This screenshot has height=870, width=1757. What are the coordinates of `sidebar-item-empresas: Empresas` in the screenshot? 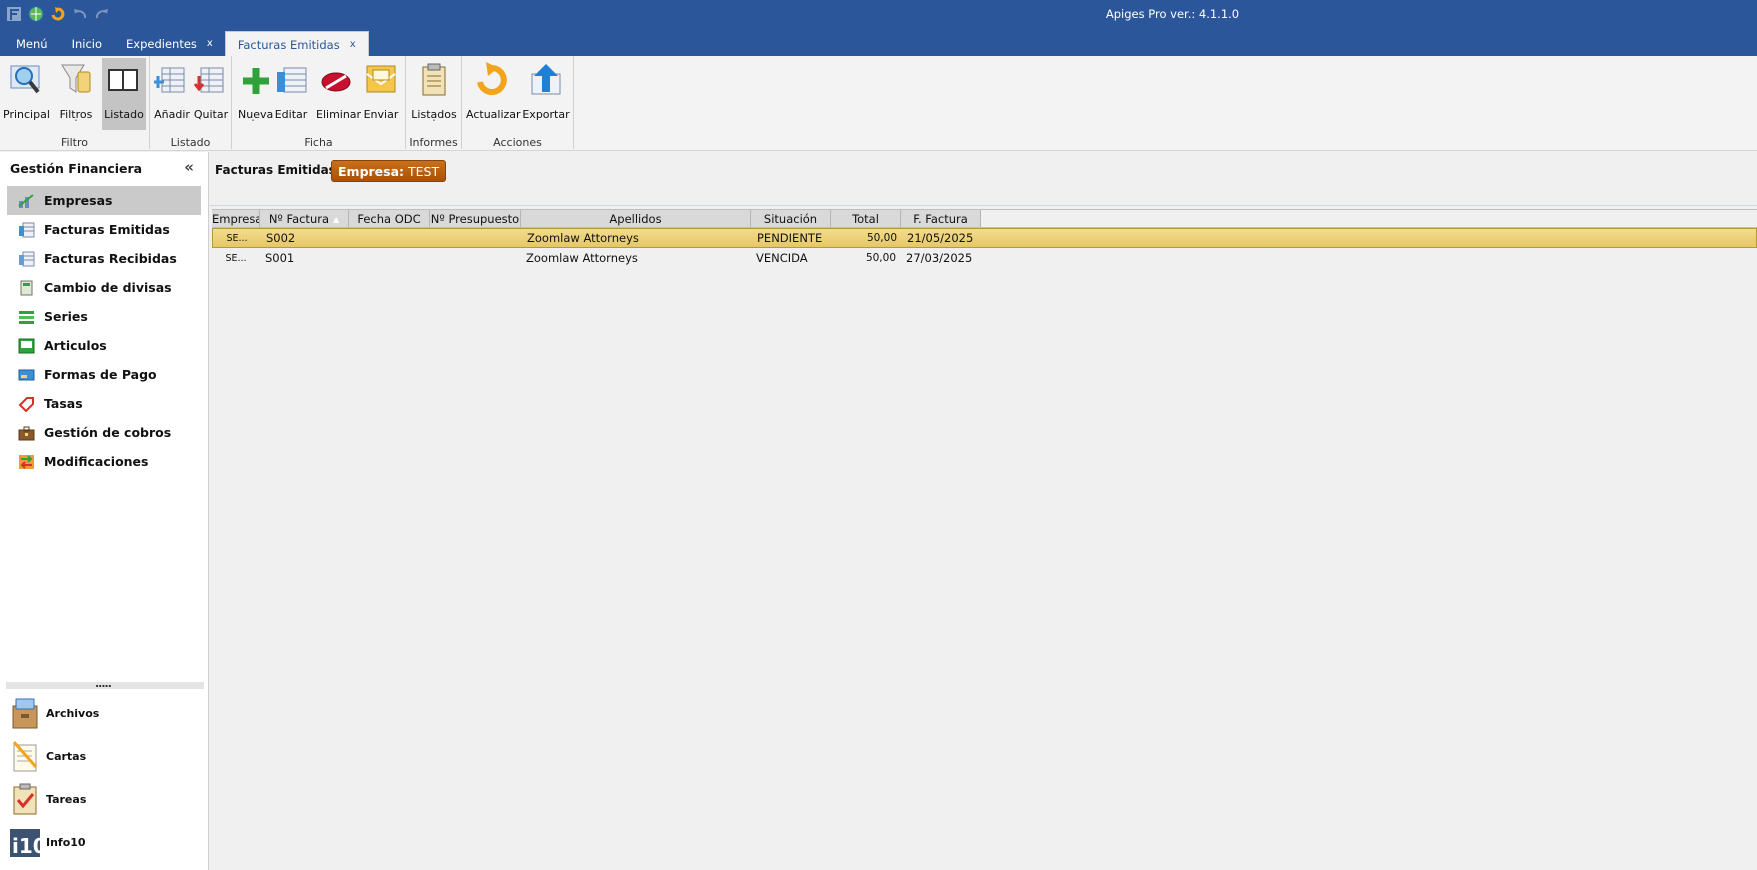 It's located at (104, 200).